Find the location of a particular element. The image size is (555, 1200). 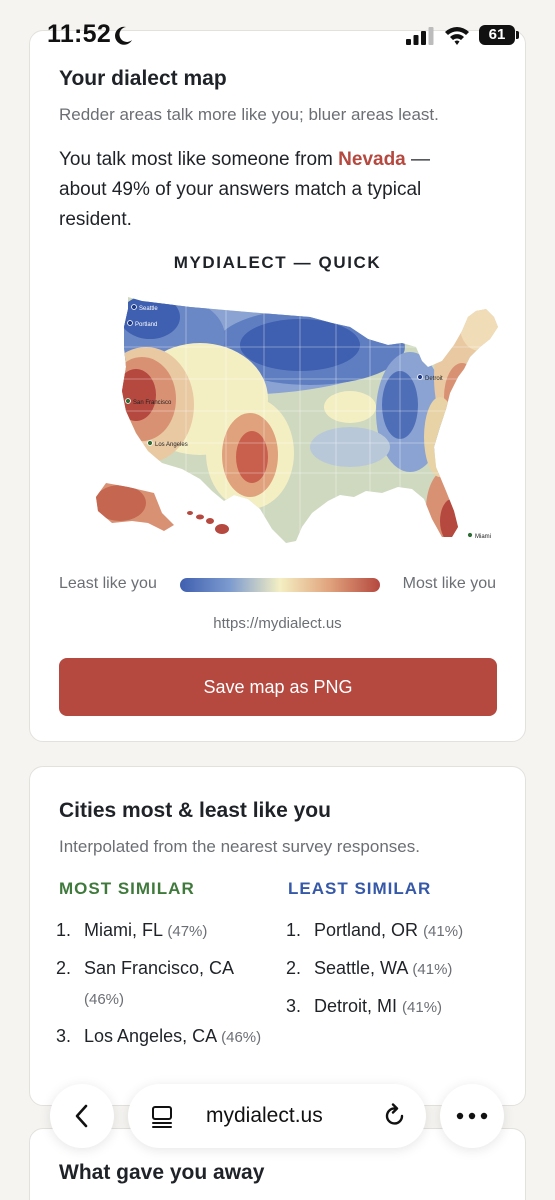

list-item: 1. Miami, FL (47%) is located at coordinates (132, 930).